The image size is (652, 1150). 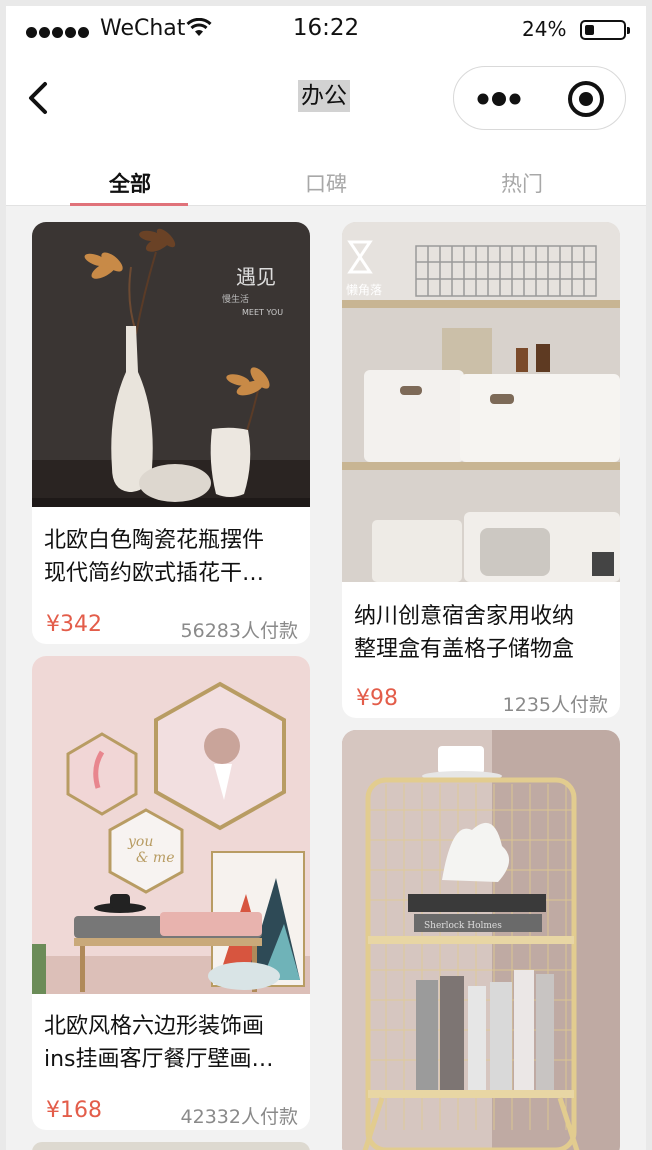 What do you see at coordinates (555, 705) in the screenshot?
I see `sales-count: 1235人付款` at bounding box center [555, 705].